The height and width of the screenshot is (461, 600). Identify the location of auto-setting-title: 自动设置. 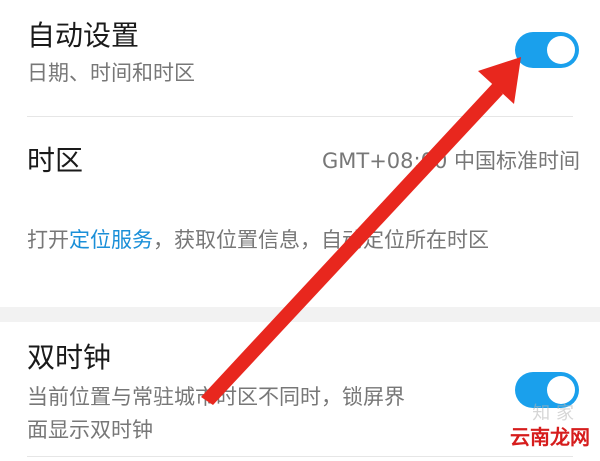
(83, 35).